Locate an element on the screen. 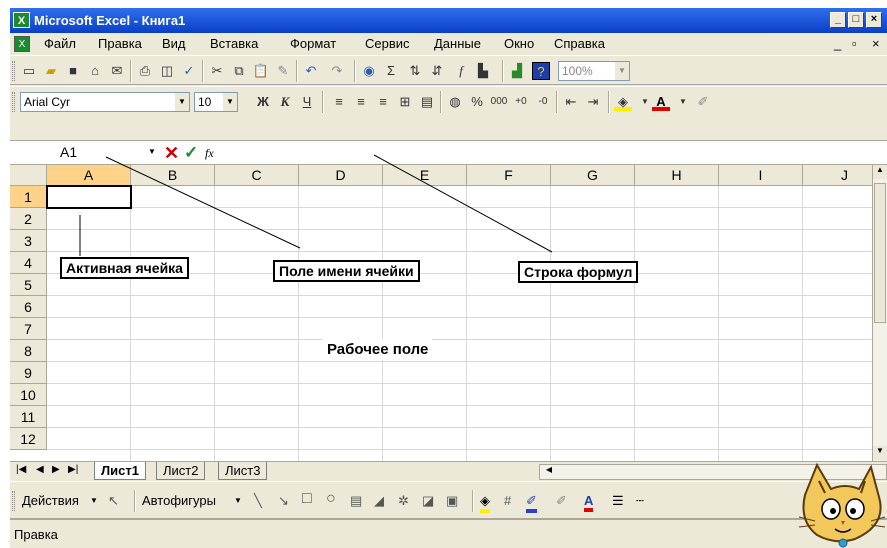 The height and width of the screenshot is (548, 887). insert-function-icon: f is located at coordinates (461, 71).